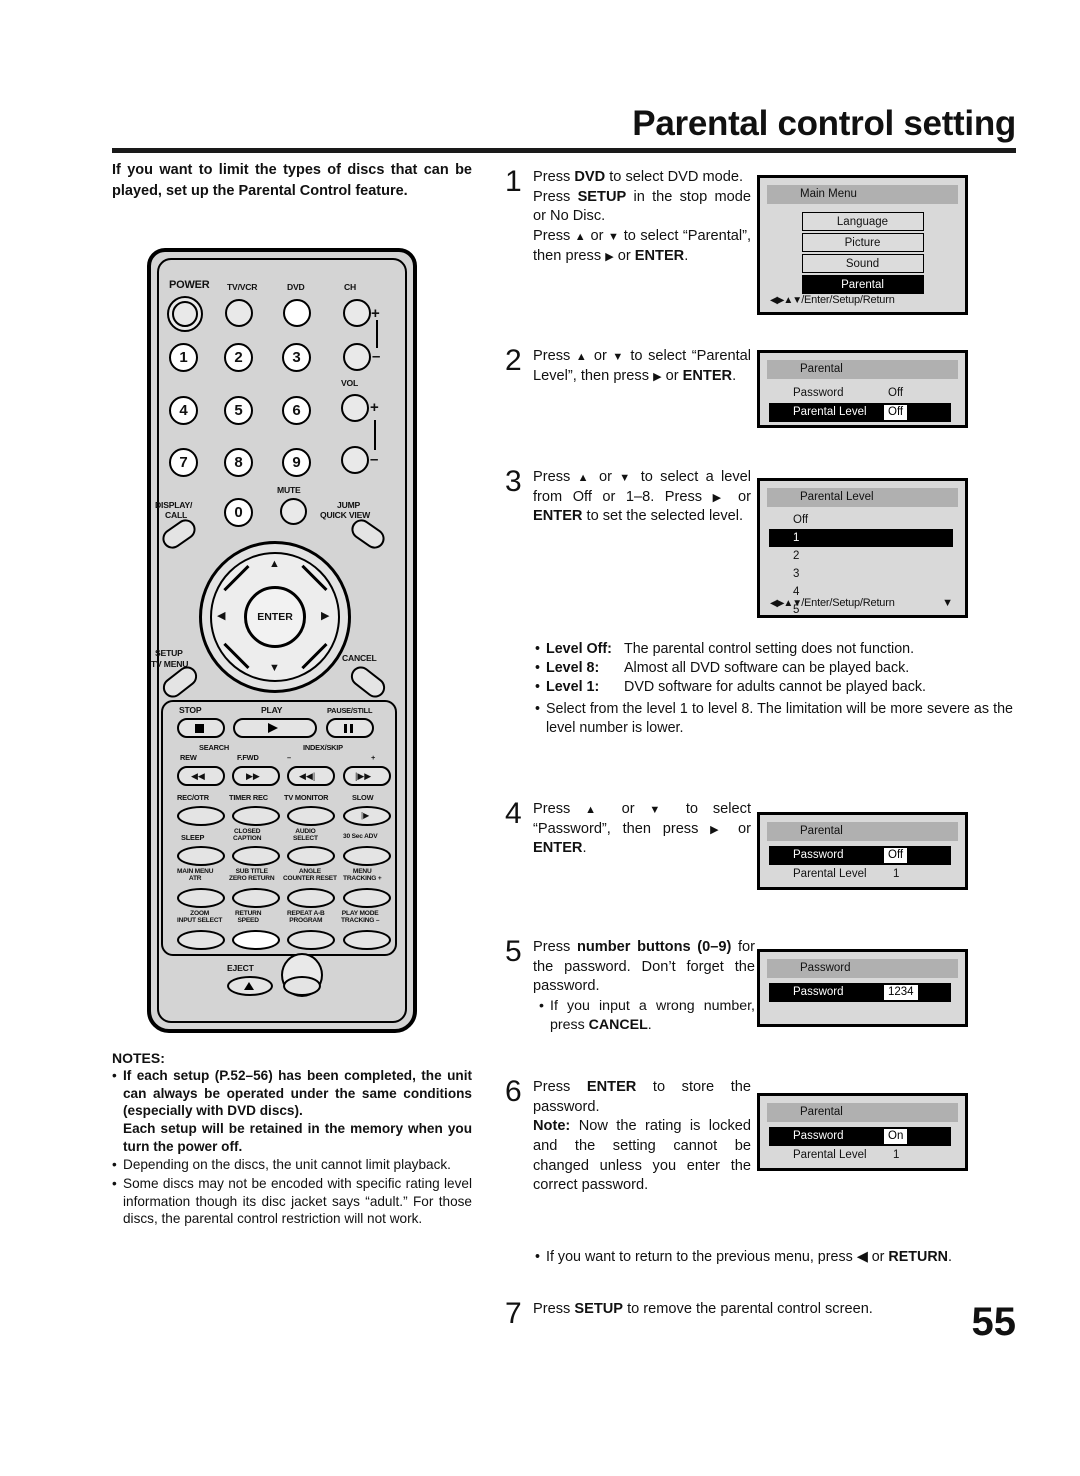 Image resolution: width=1080 pixels, height=1476 pixels. I want to click on vol-down-button, so click(355, 460).